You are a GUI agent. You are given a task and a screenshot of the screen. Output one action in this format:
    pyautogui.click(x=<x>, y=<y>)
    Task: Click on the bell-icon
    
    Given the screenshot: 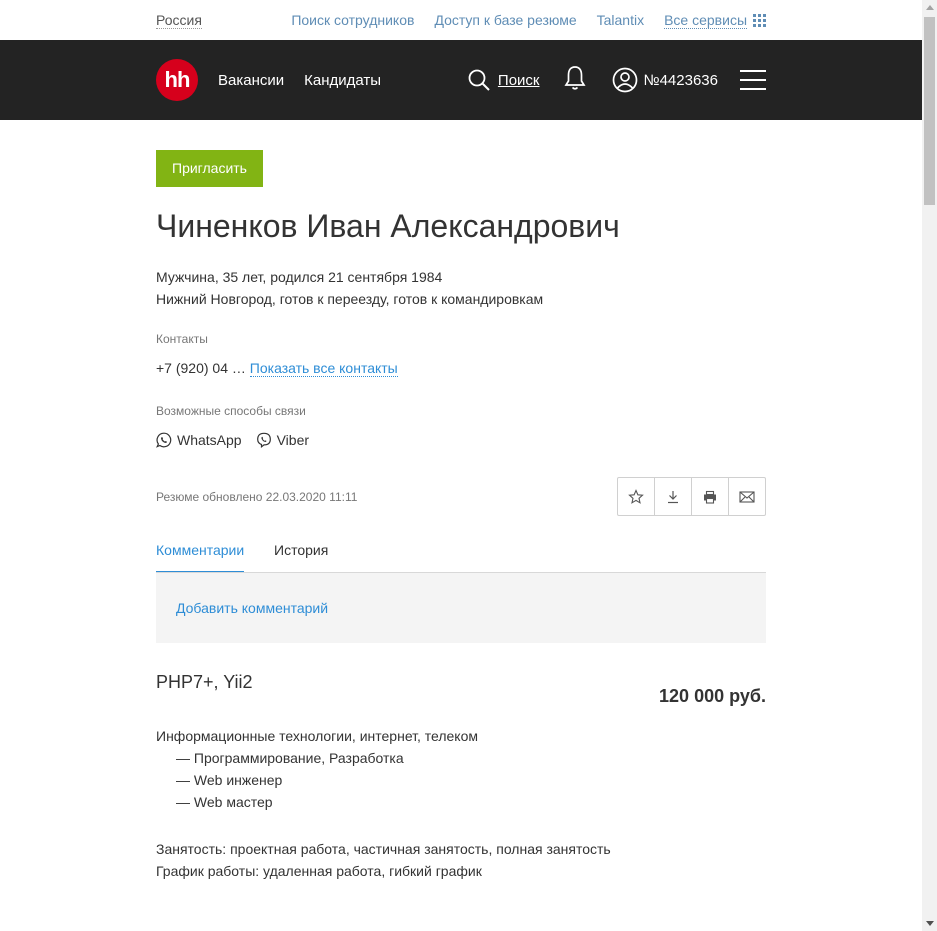 What is the action you would take?
    pyautogui.click(x=574, y=78)
    